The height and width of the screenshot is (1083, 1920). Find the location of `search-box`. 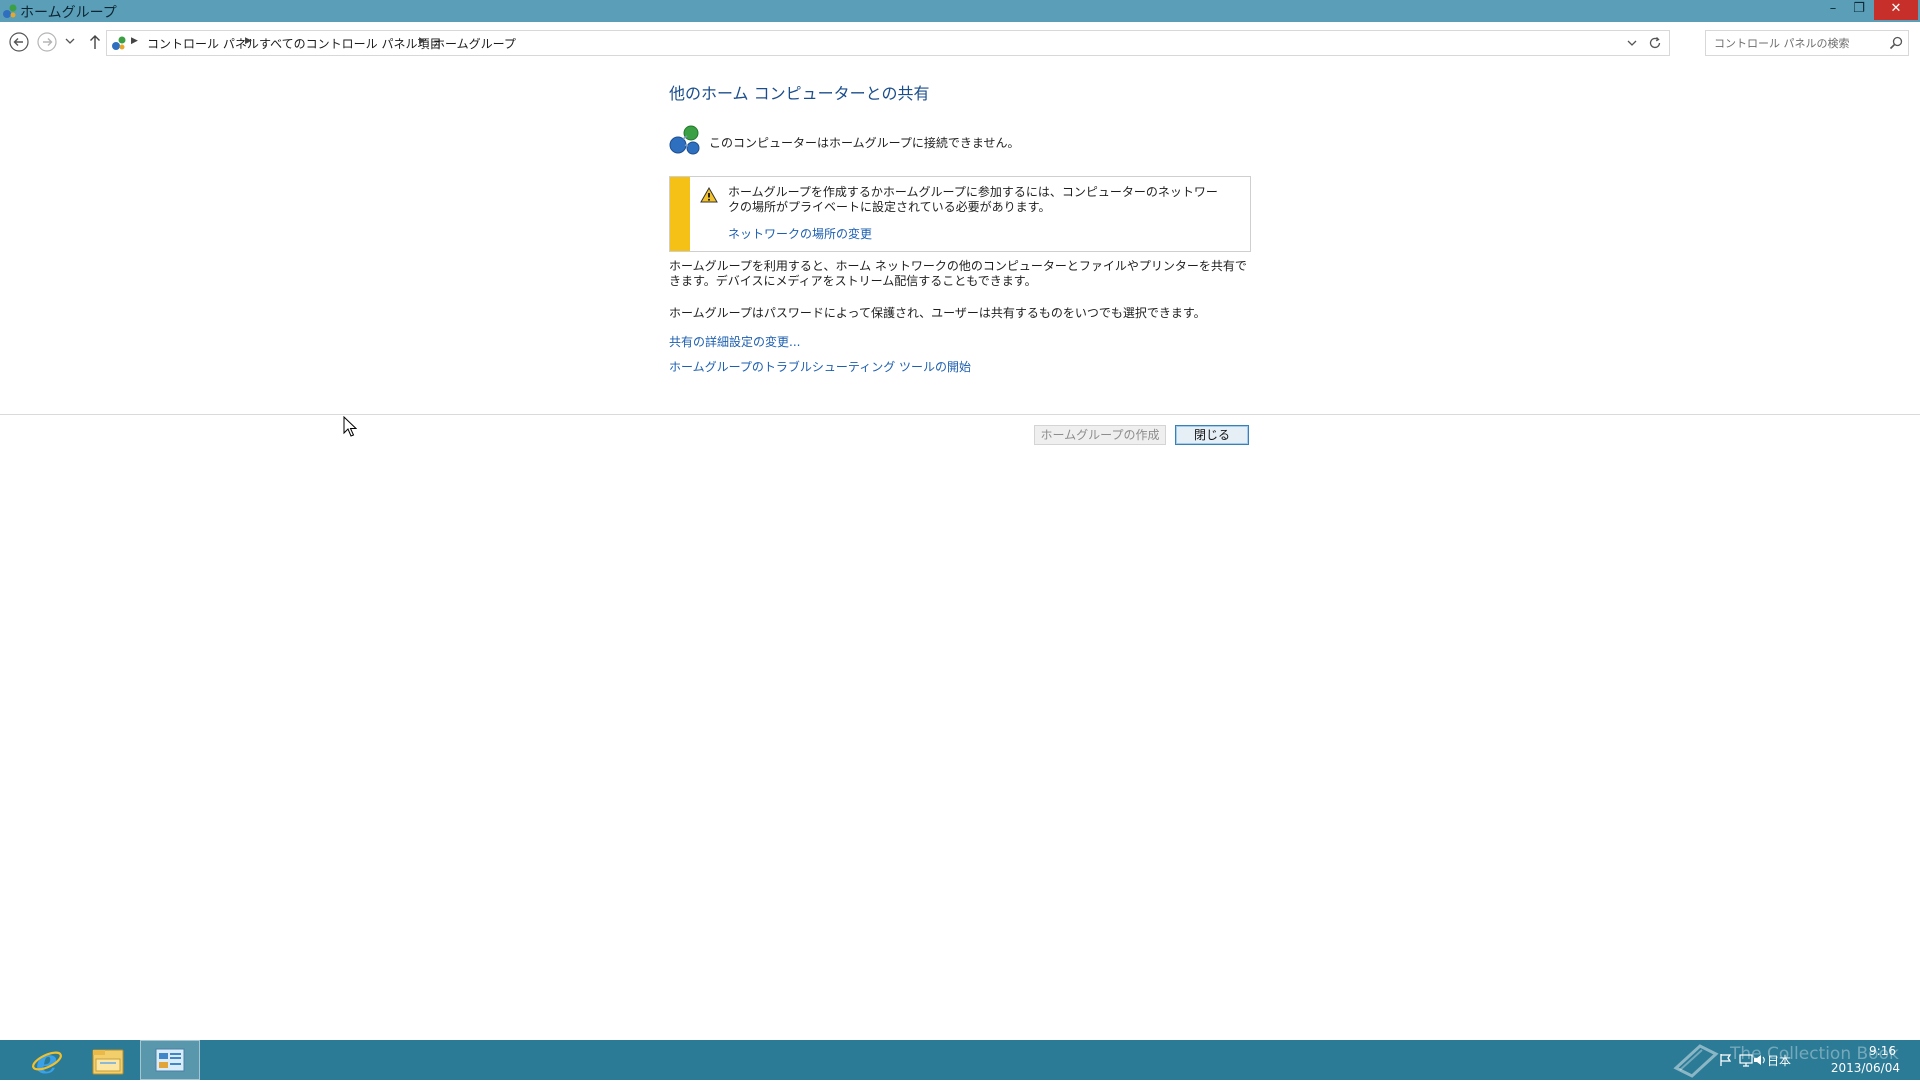

search-box is located at coordinates (1807, 43).